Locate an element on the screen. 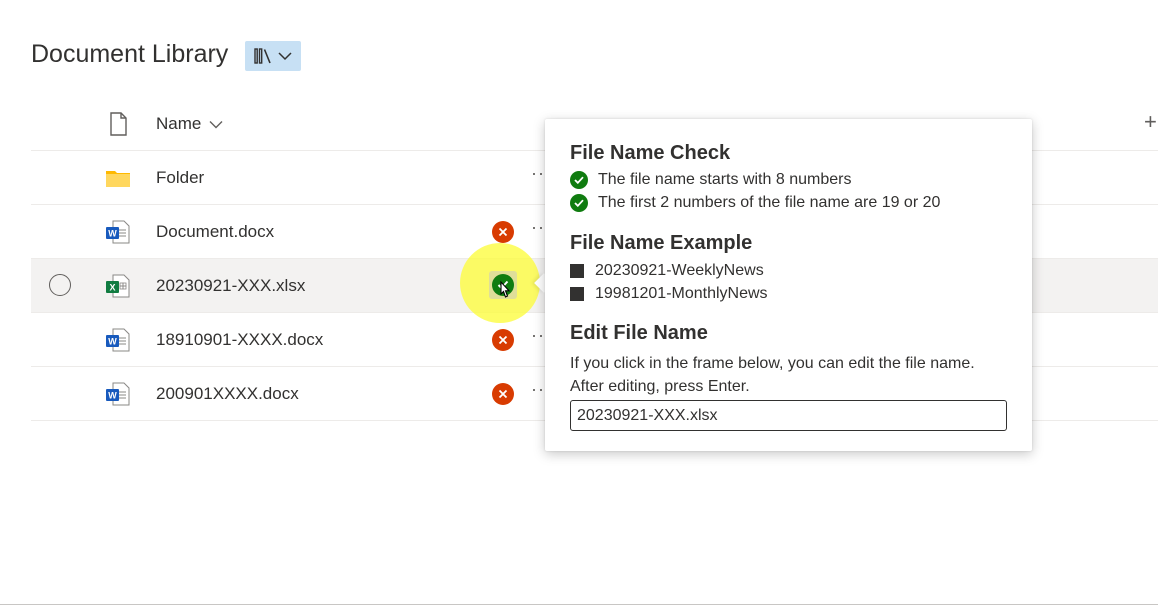 This screenshot has width=1158, height=606. file-type-header-icon is located at coordinates (118, 124).